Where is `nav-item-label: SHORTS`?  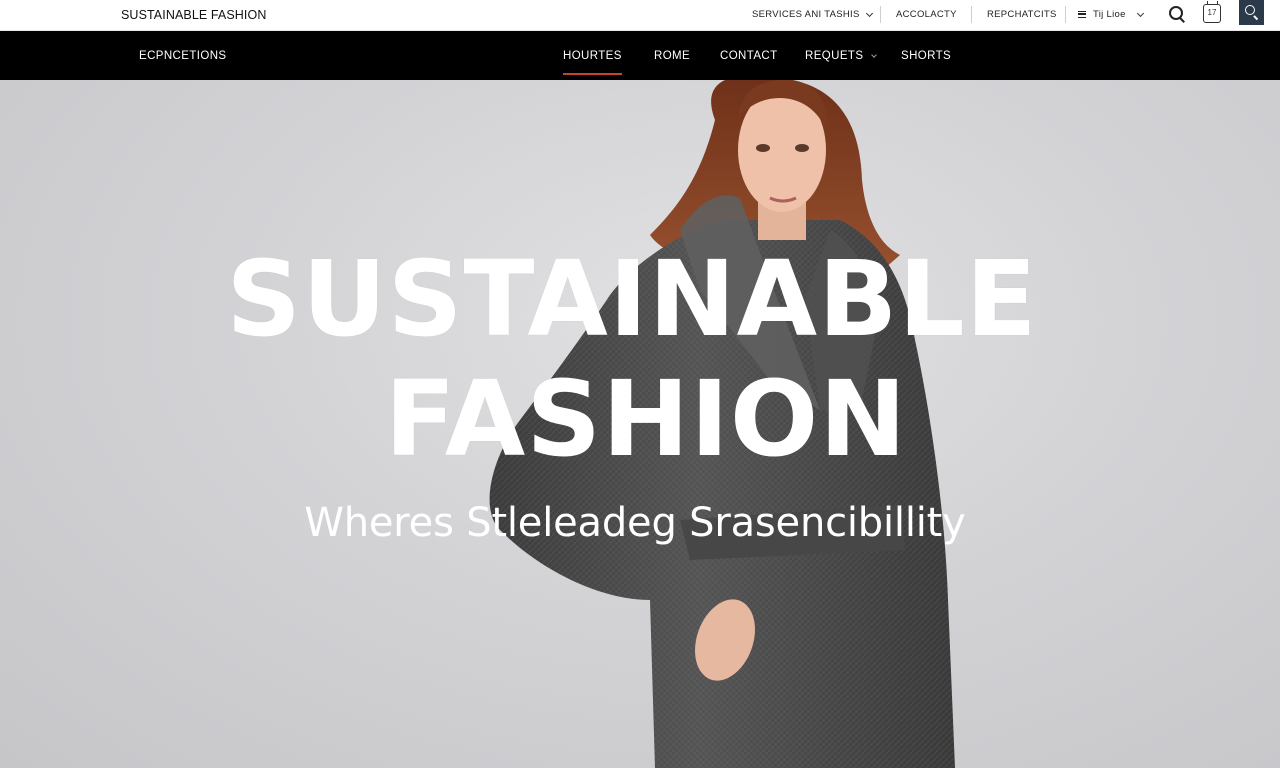 nav-item-label: SHORTS is located at coordinates (926, 56).